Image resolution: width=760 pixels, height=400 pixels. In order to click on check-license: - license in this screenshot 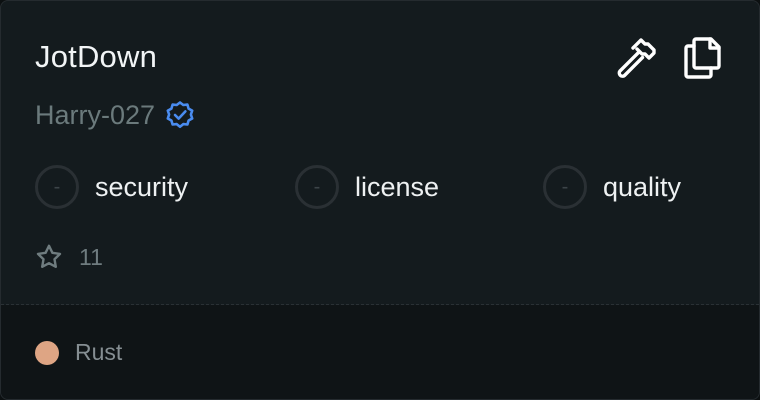, I will do `click(367, 187)`.